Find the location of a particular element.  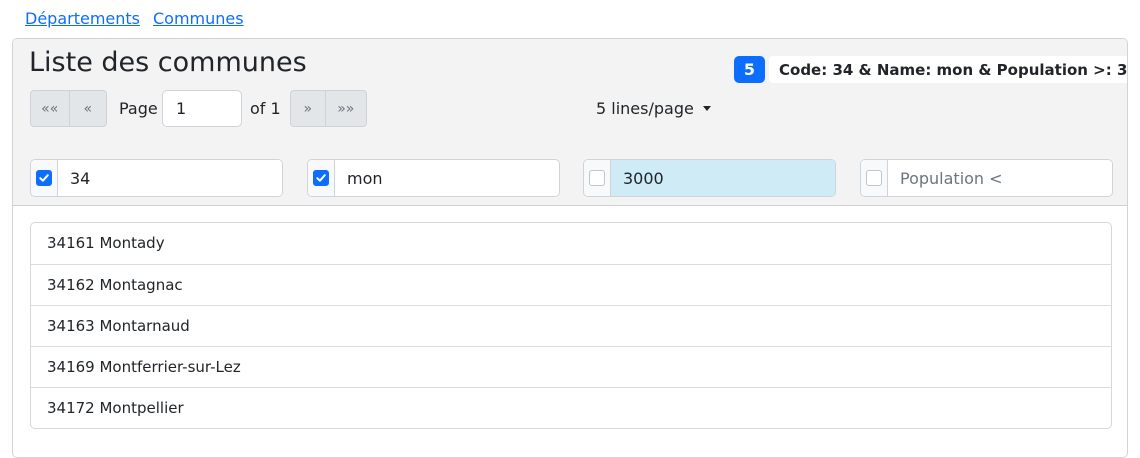

pager-prev-group: «« « is located at coordinates (68, 108).